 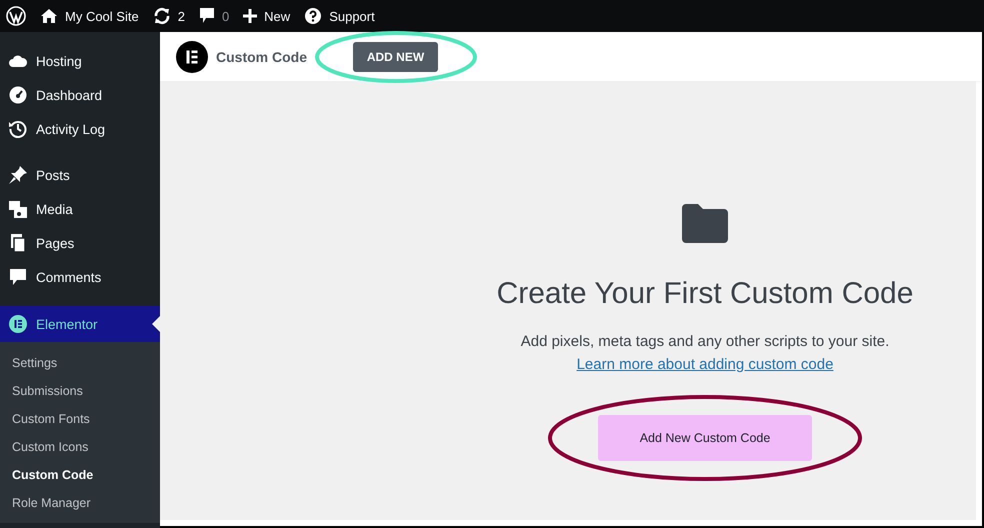 I want to click on submenu-item: Role Manager, so click(x=80, y=503).